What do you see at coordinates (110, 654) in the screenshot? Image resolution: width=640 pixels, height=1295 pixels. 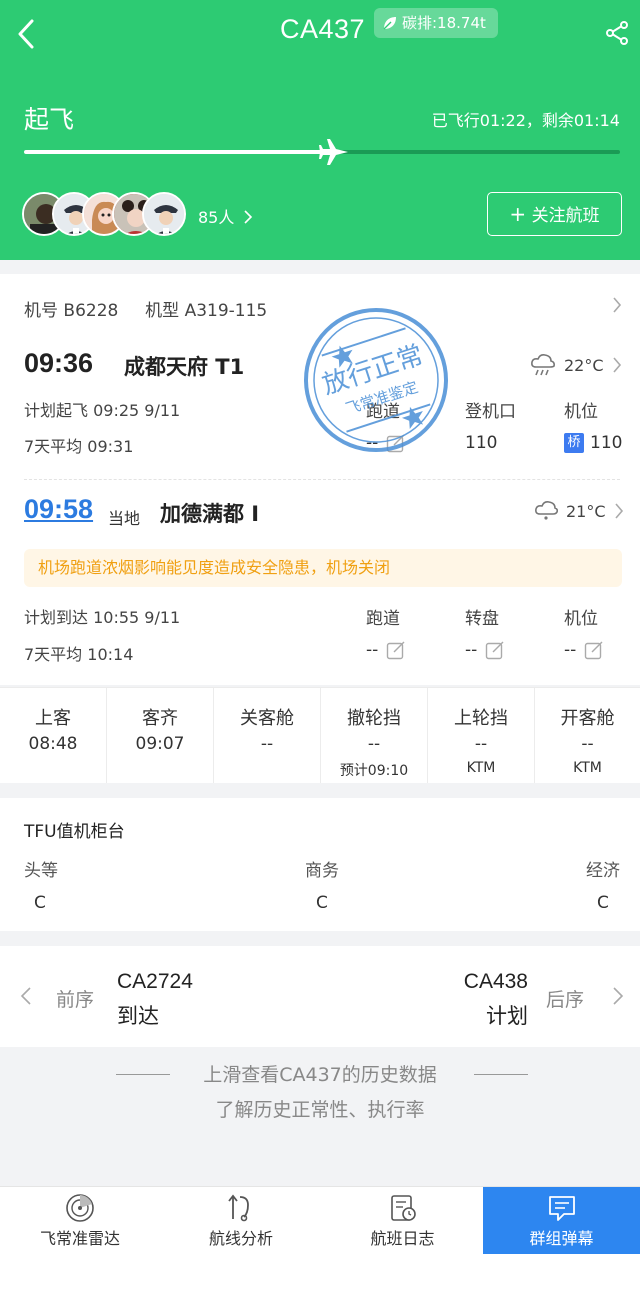 I see `avg-value: 10:14` at bounding box center [110, 654].